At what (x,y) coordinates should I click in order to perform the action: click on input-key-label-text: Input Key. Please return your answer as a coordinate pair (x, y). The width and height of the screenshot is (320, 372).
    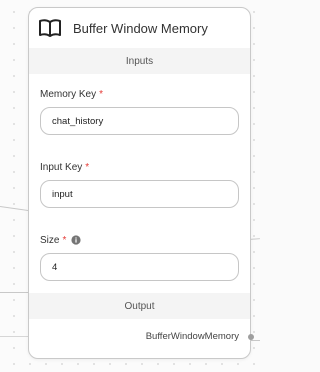
    Looking at the image, I should click on (61, 167).